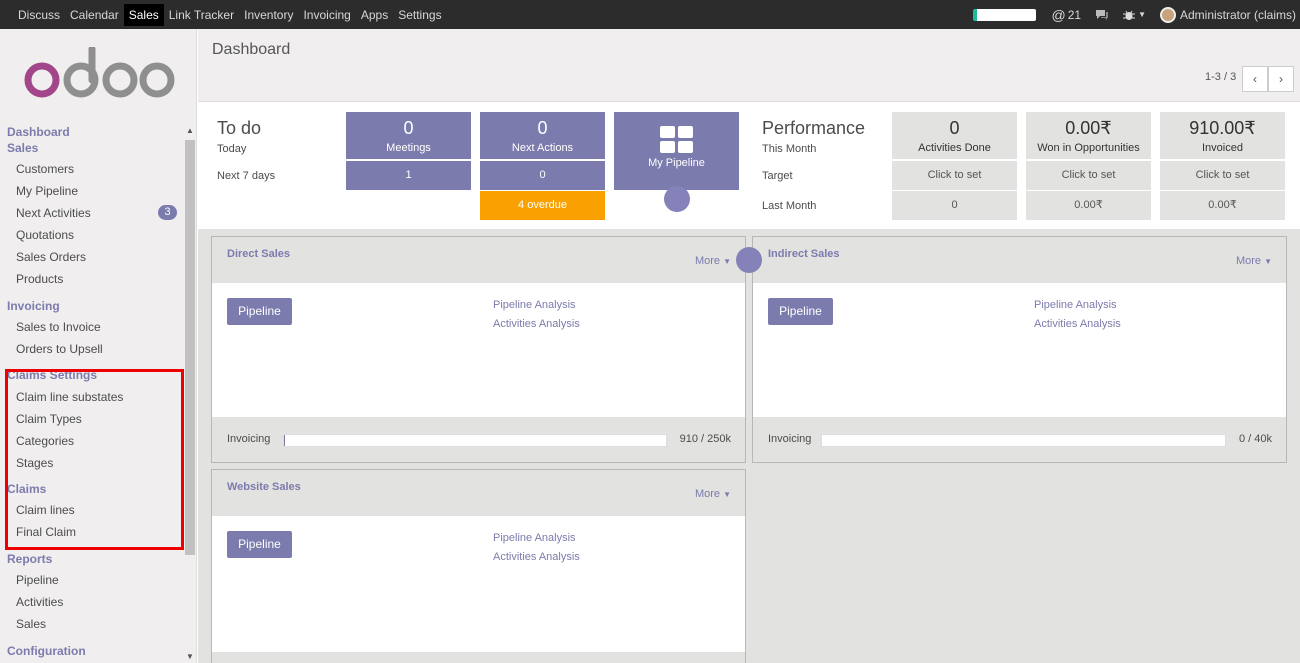 The height and width of the screenshot is (663, 1300). Describe the element at coordinates (408, 148) in the screenshot. I see `meetings-label: Meetings` at that location.